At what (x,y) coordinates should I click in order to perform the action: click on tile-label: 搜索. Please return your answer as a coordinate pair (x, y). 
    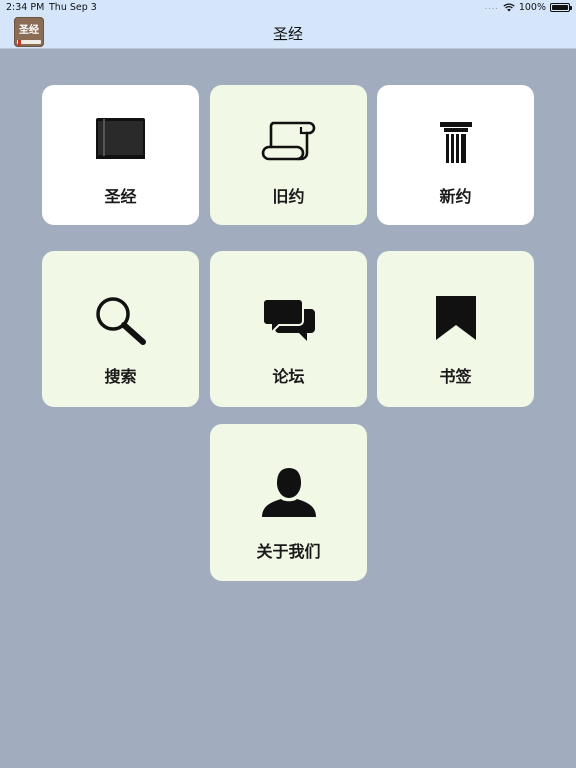
    Looking at the image, I should click on (120, 376).